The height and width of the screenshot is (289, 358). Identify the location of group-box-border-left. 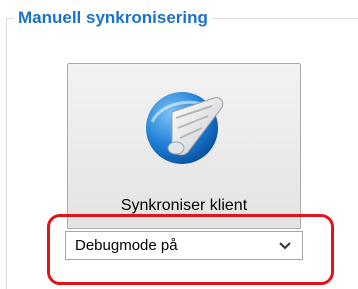
(6, 153).